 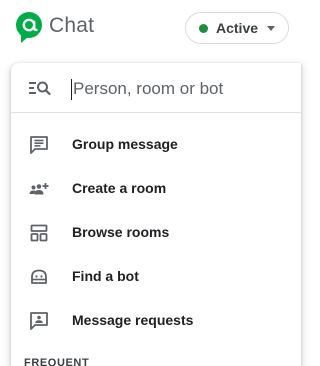 I want to click on menu-item-label: Browse rooms, so click(x=121, y=232).